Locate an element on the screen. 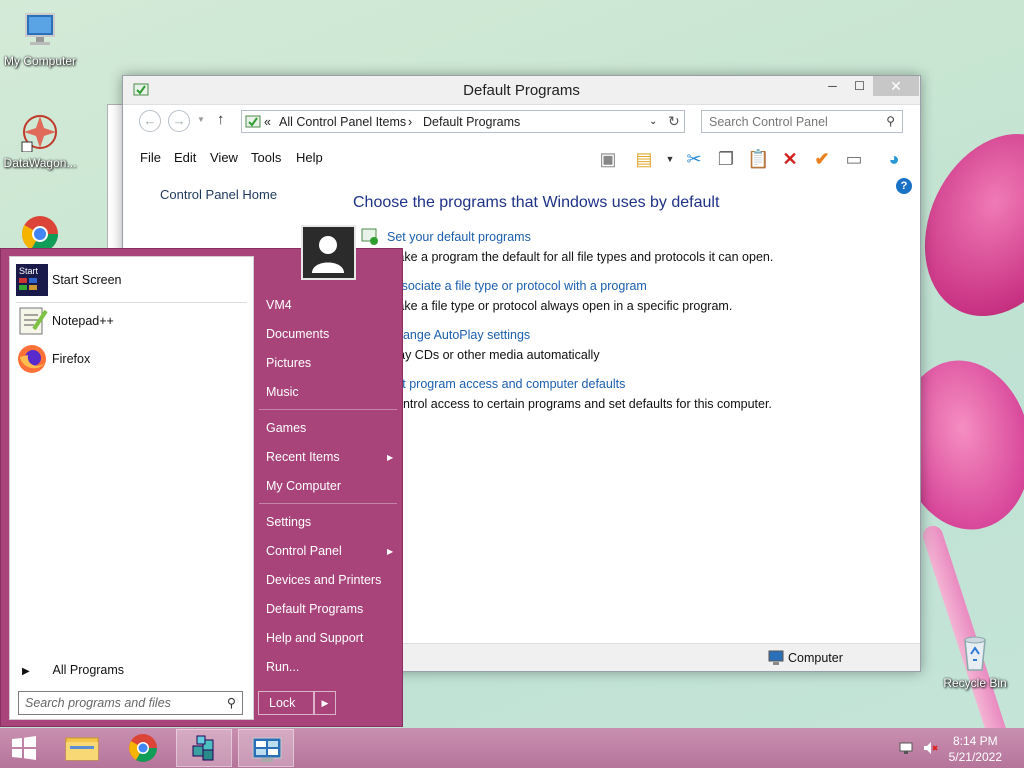 The height and width of the screenshot is (768, 1024). status-computer-label: Computer is located at coordinates (815, 658).